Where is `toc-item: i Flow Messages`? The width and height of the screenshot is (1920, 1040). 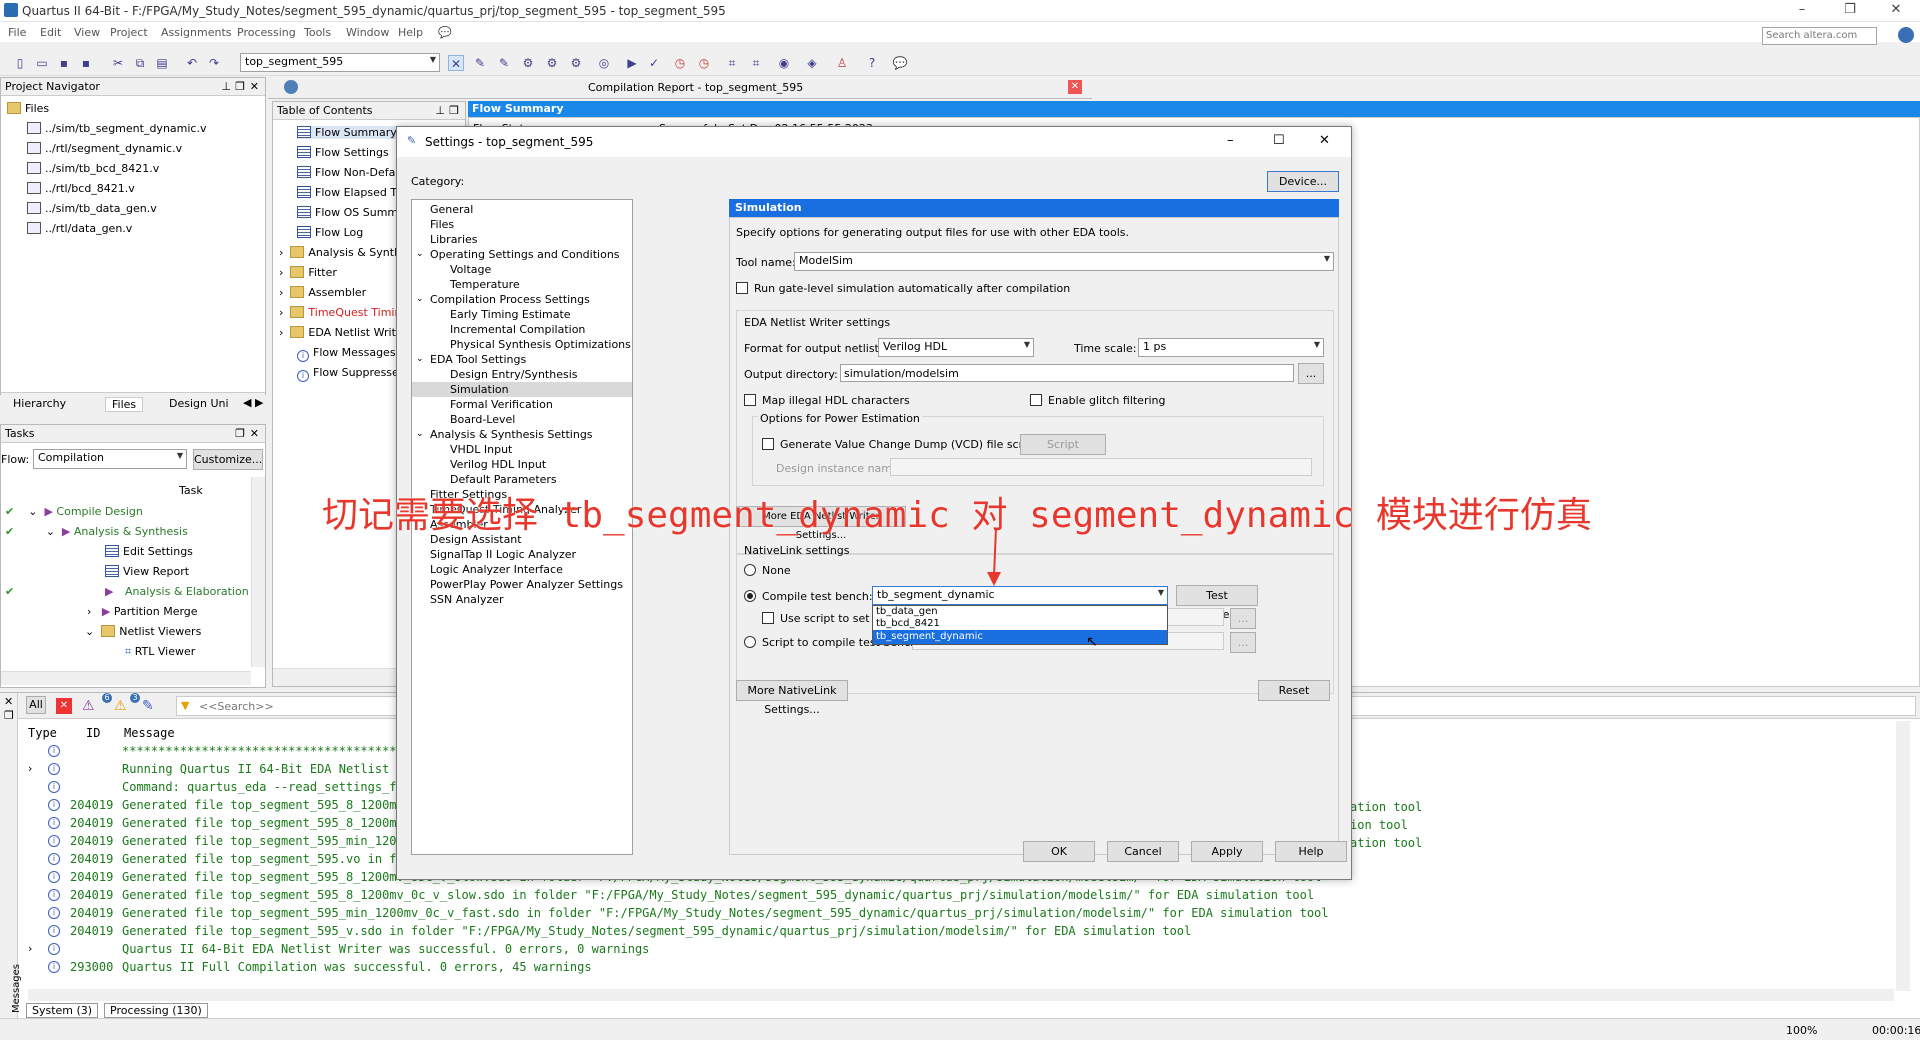
toc-item: i Flow Messages is located at coordinates (346, 354).